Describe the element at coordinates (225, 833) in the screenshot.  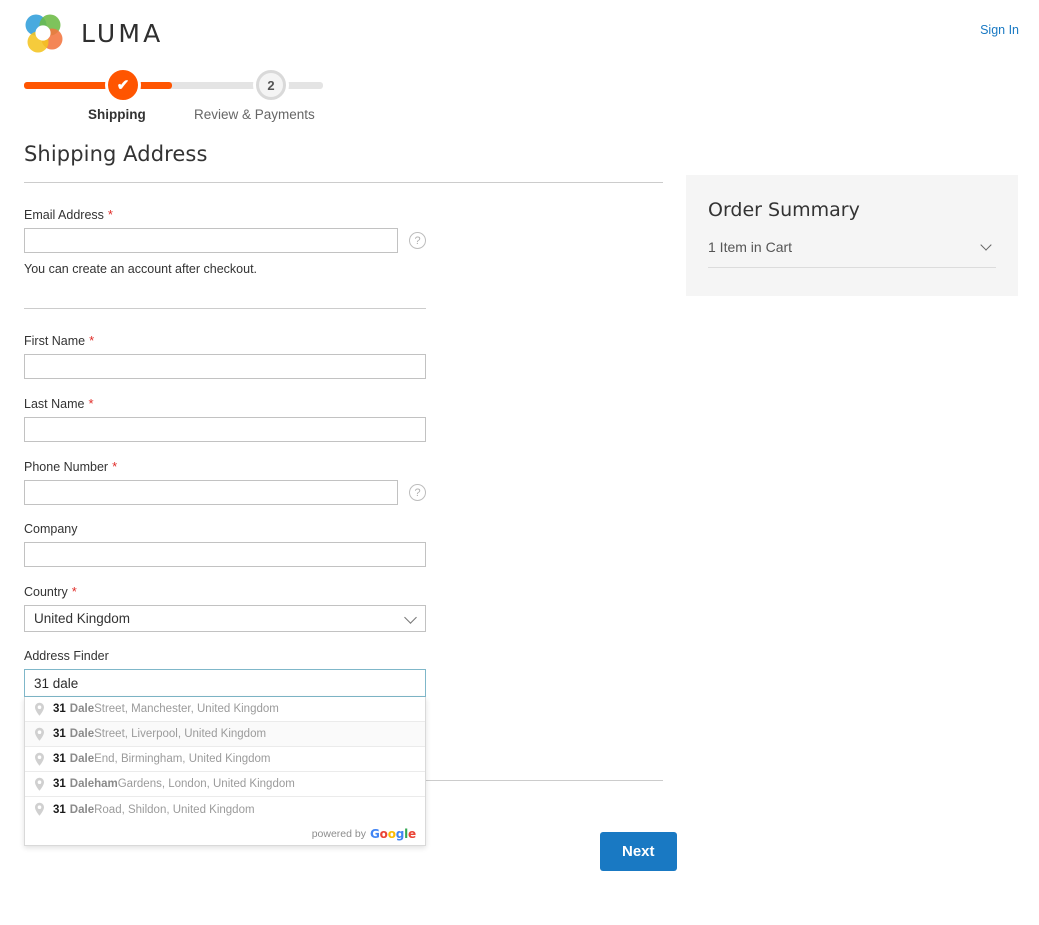
I see `powered-by-google-footer: powered by Google` at that location.